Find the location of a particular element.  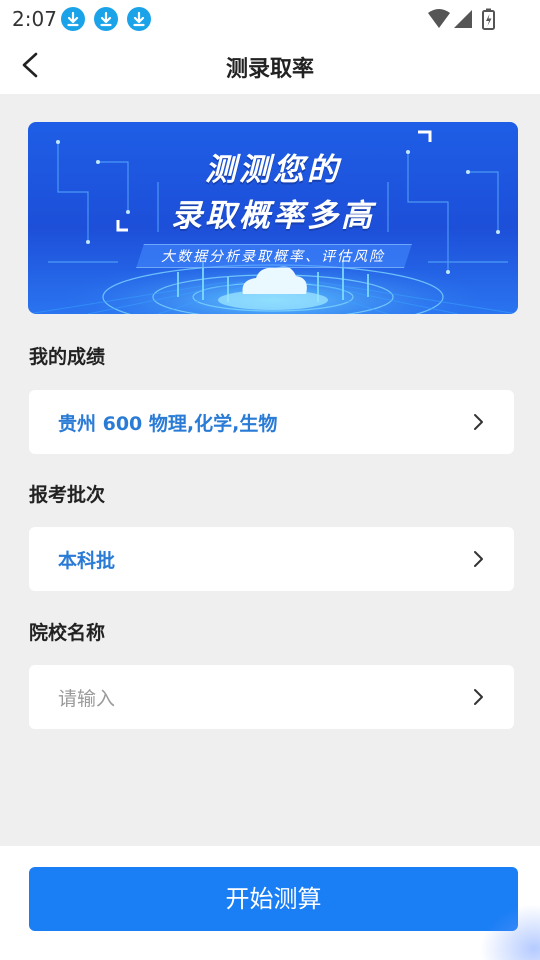

score-selector: 贵州 600 物理,化学,生物 is located at coordinates (271, 422).